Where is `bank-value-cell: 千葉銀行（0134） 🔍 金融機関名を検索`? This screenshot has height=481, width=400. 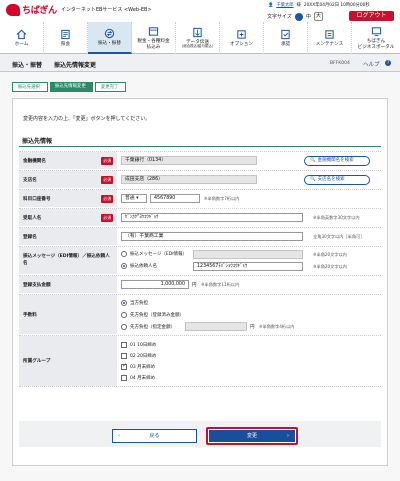
bank-value-cell: 千葉銀行（0134） 🔍 金融機関名を検索 is located at coordinates (249, 160).